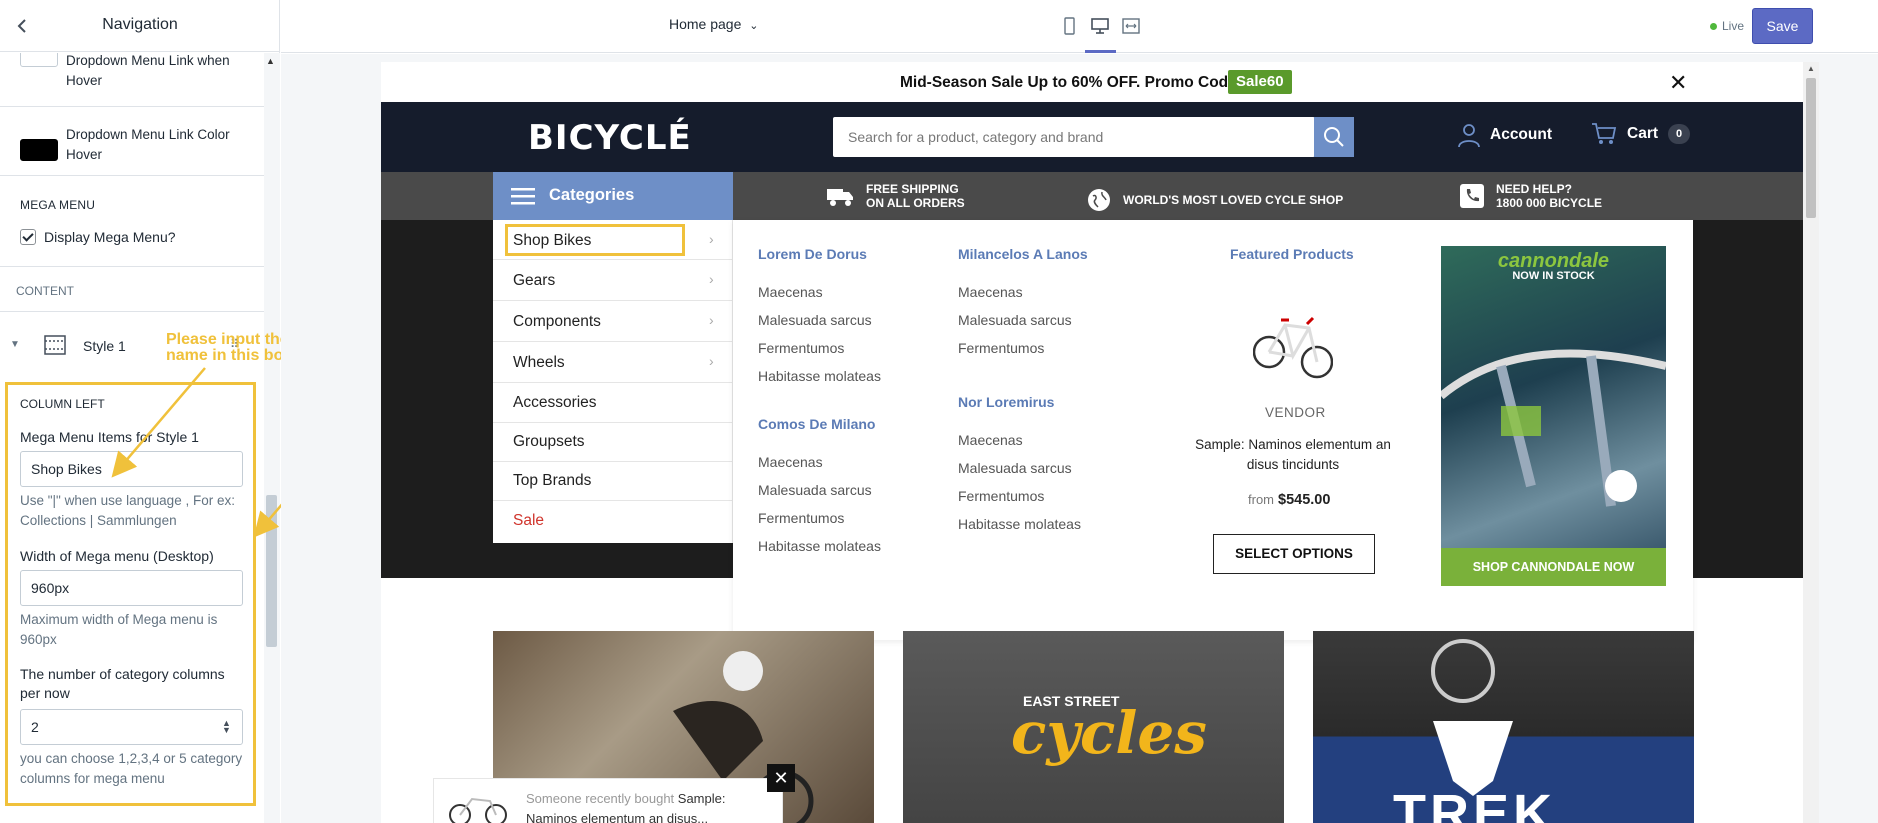 This screenshot has height=823, width=1878. I want to click on usp-world: WORLD'S MOST LOVED CYCLE SHOP, so click(1215, 200).